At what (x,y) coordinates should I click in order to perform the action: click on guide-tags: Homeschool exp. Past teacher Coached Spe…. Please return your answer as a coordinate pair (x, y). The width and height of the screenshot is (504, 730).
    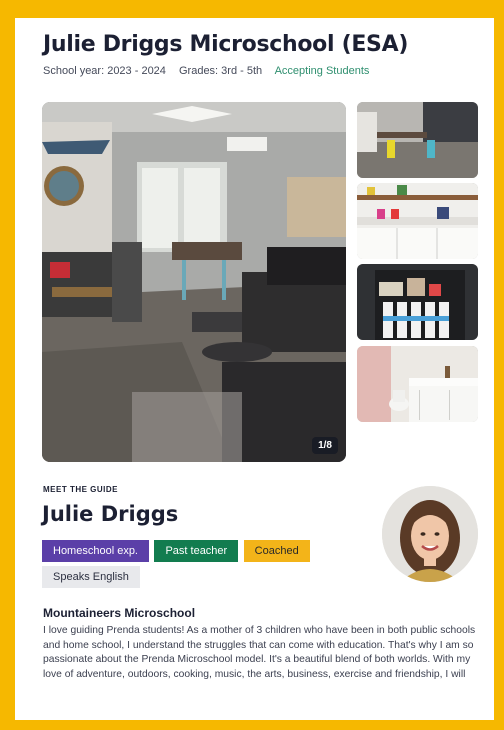
    Looking at the image, I should click on (207, 566).